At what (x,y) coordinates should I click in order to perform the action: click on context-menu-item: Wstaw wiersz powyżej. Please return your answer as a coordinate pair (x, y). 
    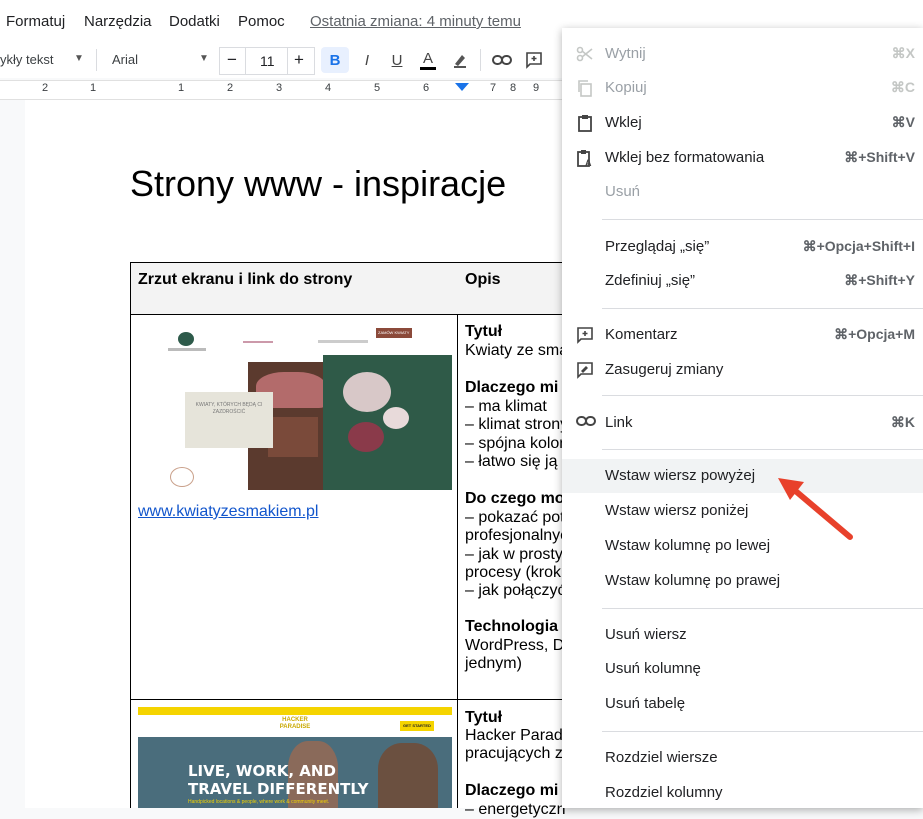
    Looking at the image, I should click on (742, 476).